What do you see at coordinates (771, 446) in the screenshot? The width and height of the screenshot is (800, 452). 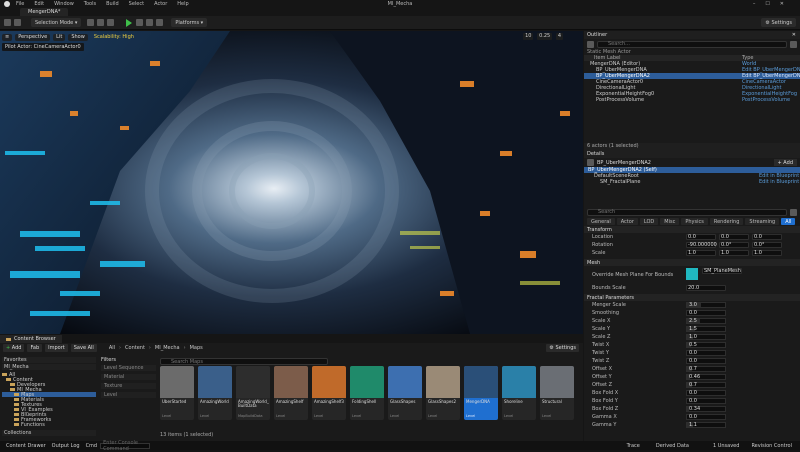 I see `revision-control-button: Revision Control` at bounding box center [771, 446].